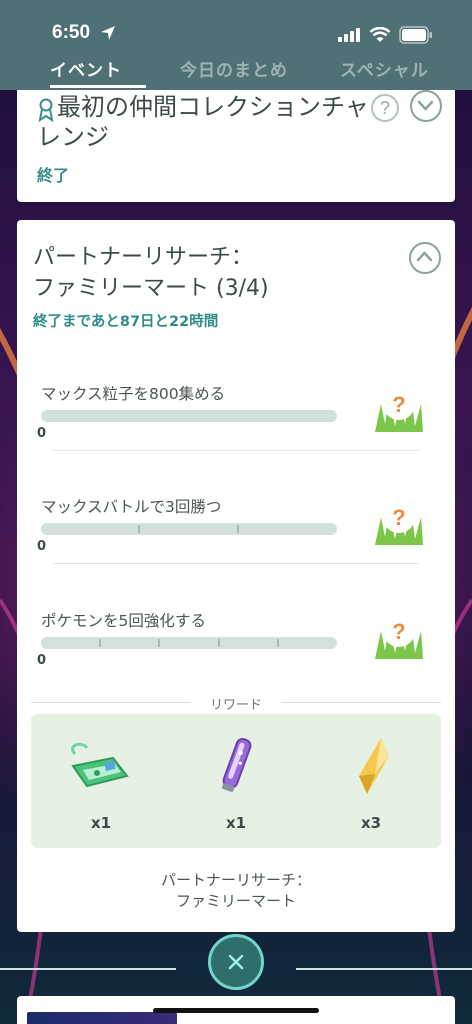 Image resolution: width=472 pixels, height=1024 pixels. What do you see at coordinates (88, 969) in the screenshot?
I see `close-divider-left` at bounding box center [88, 969].